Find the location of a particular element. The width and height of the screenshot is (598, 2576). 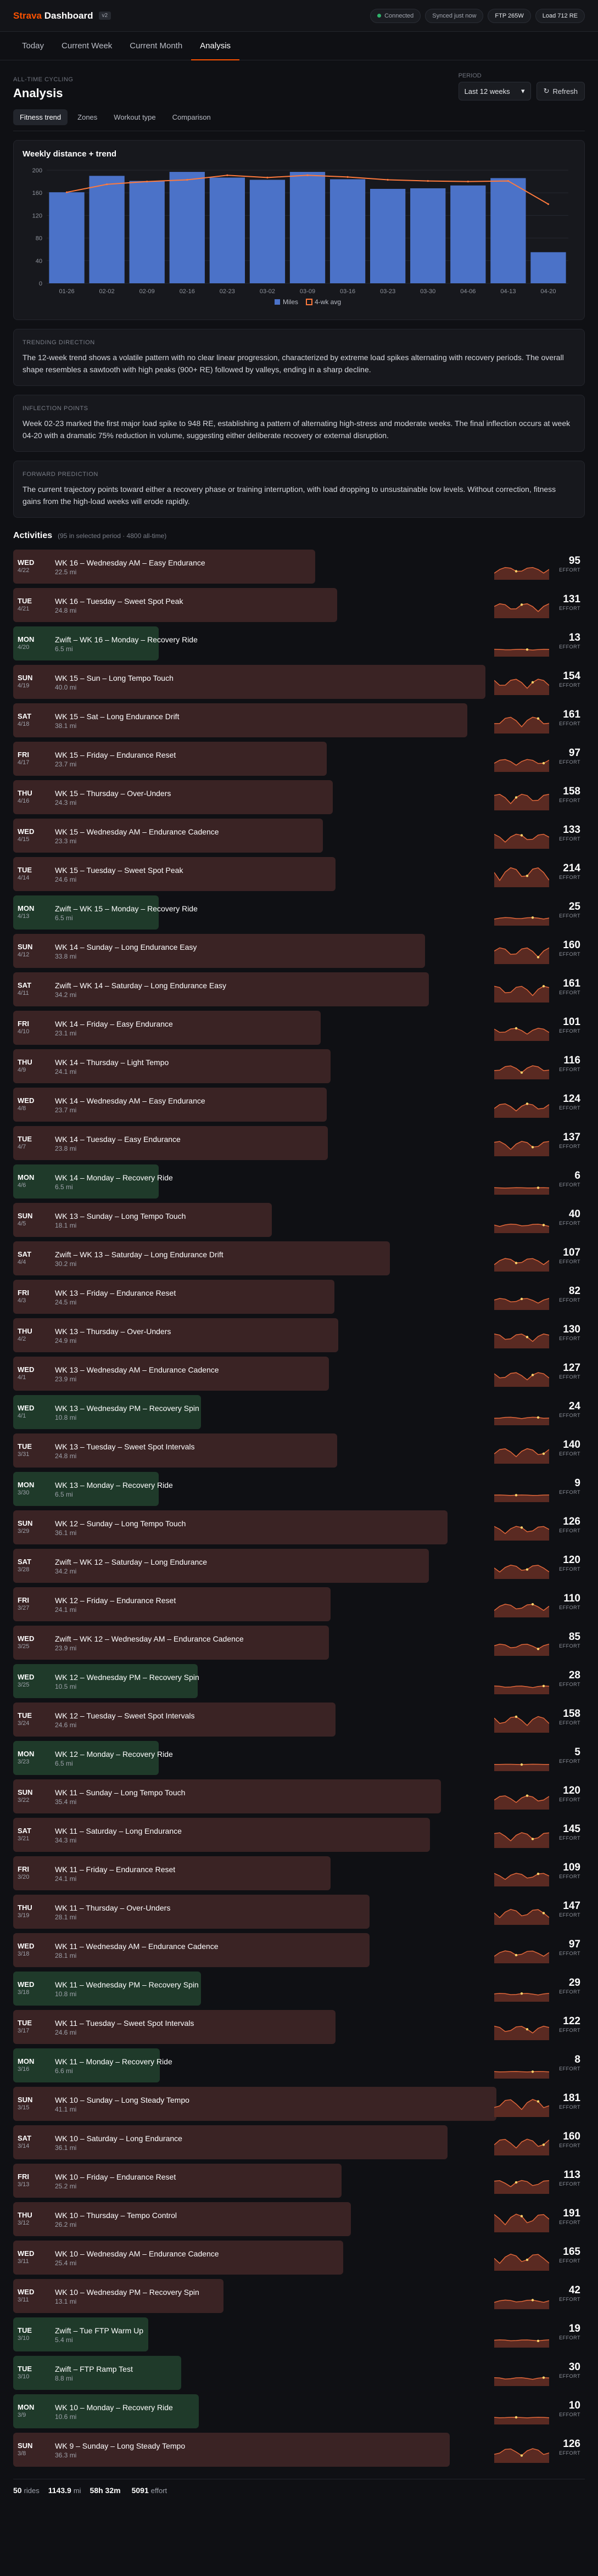

brand-logo: Strava Dashboard is located at coordinates (53, 16).